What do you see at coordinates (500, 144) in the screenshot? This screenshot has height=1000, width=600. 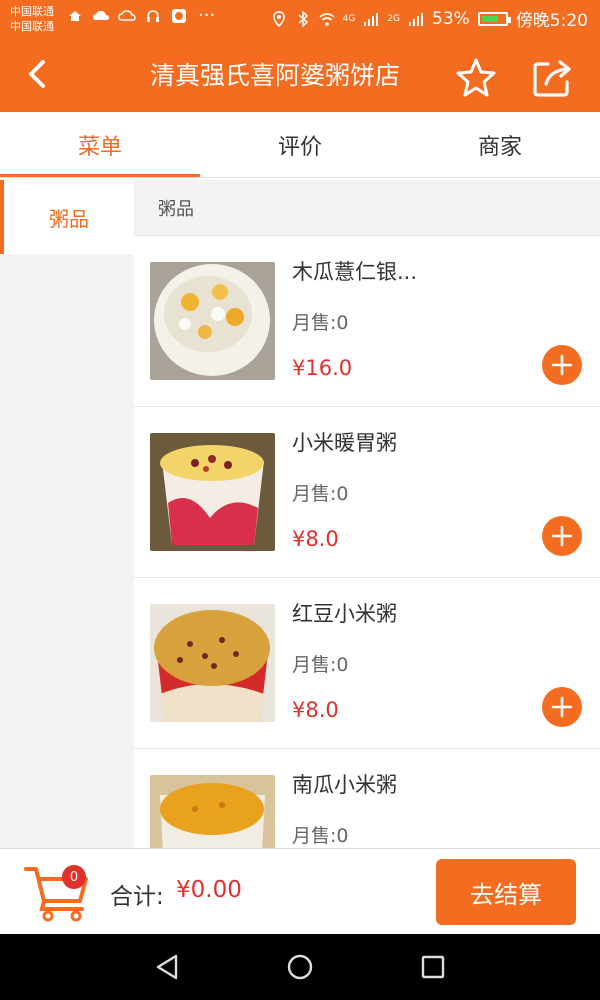 I see `tab-merchant: 商家` at bounding box center [500, 144].